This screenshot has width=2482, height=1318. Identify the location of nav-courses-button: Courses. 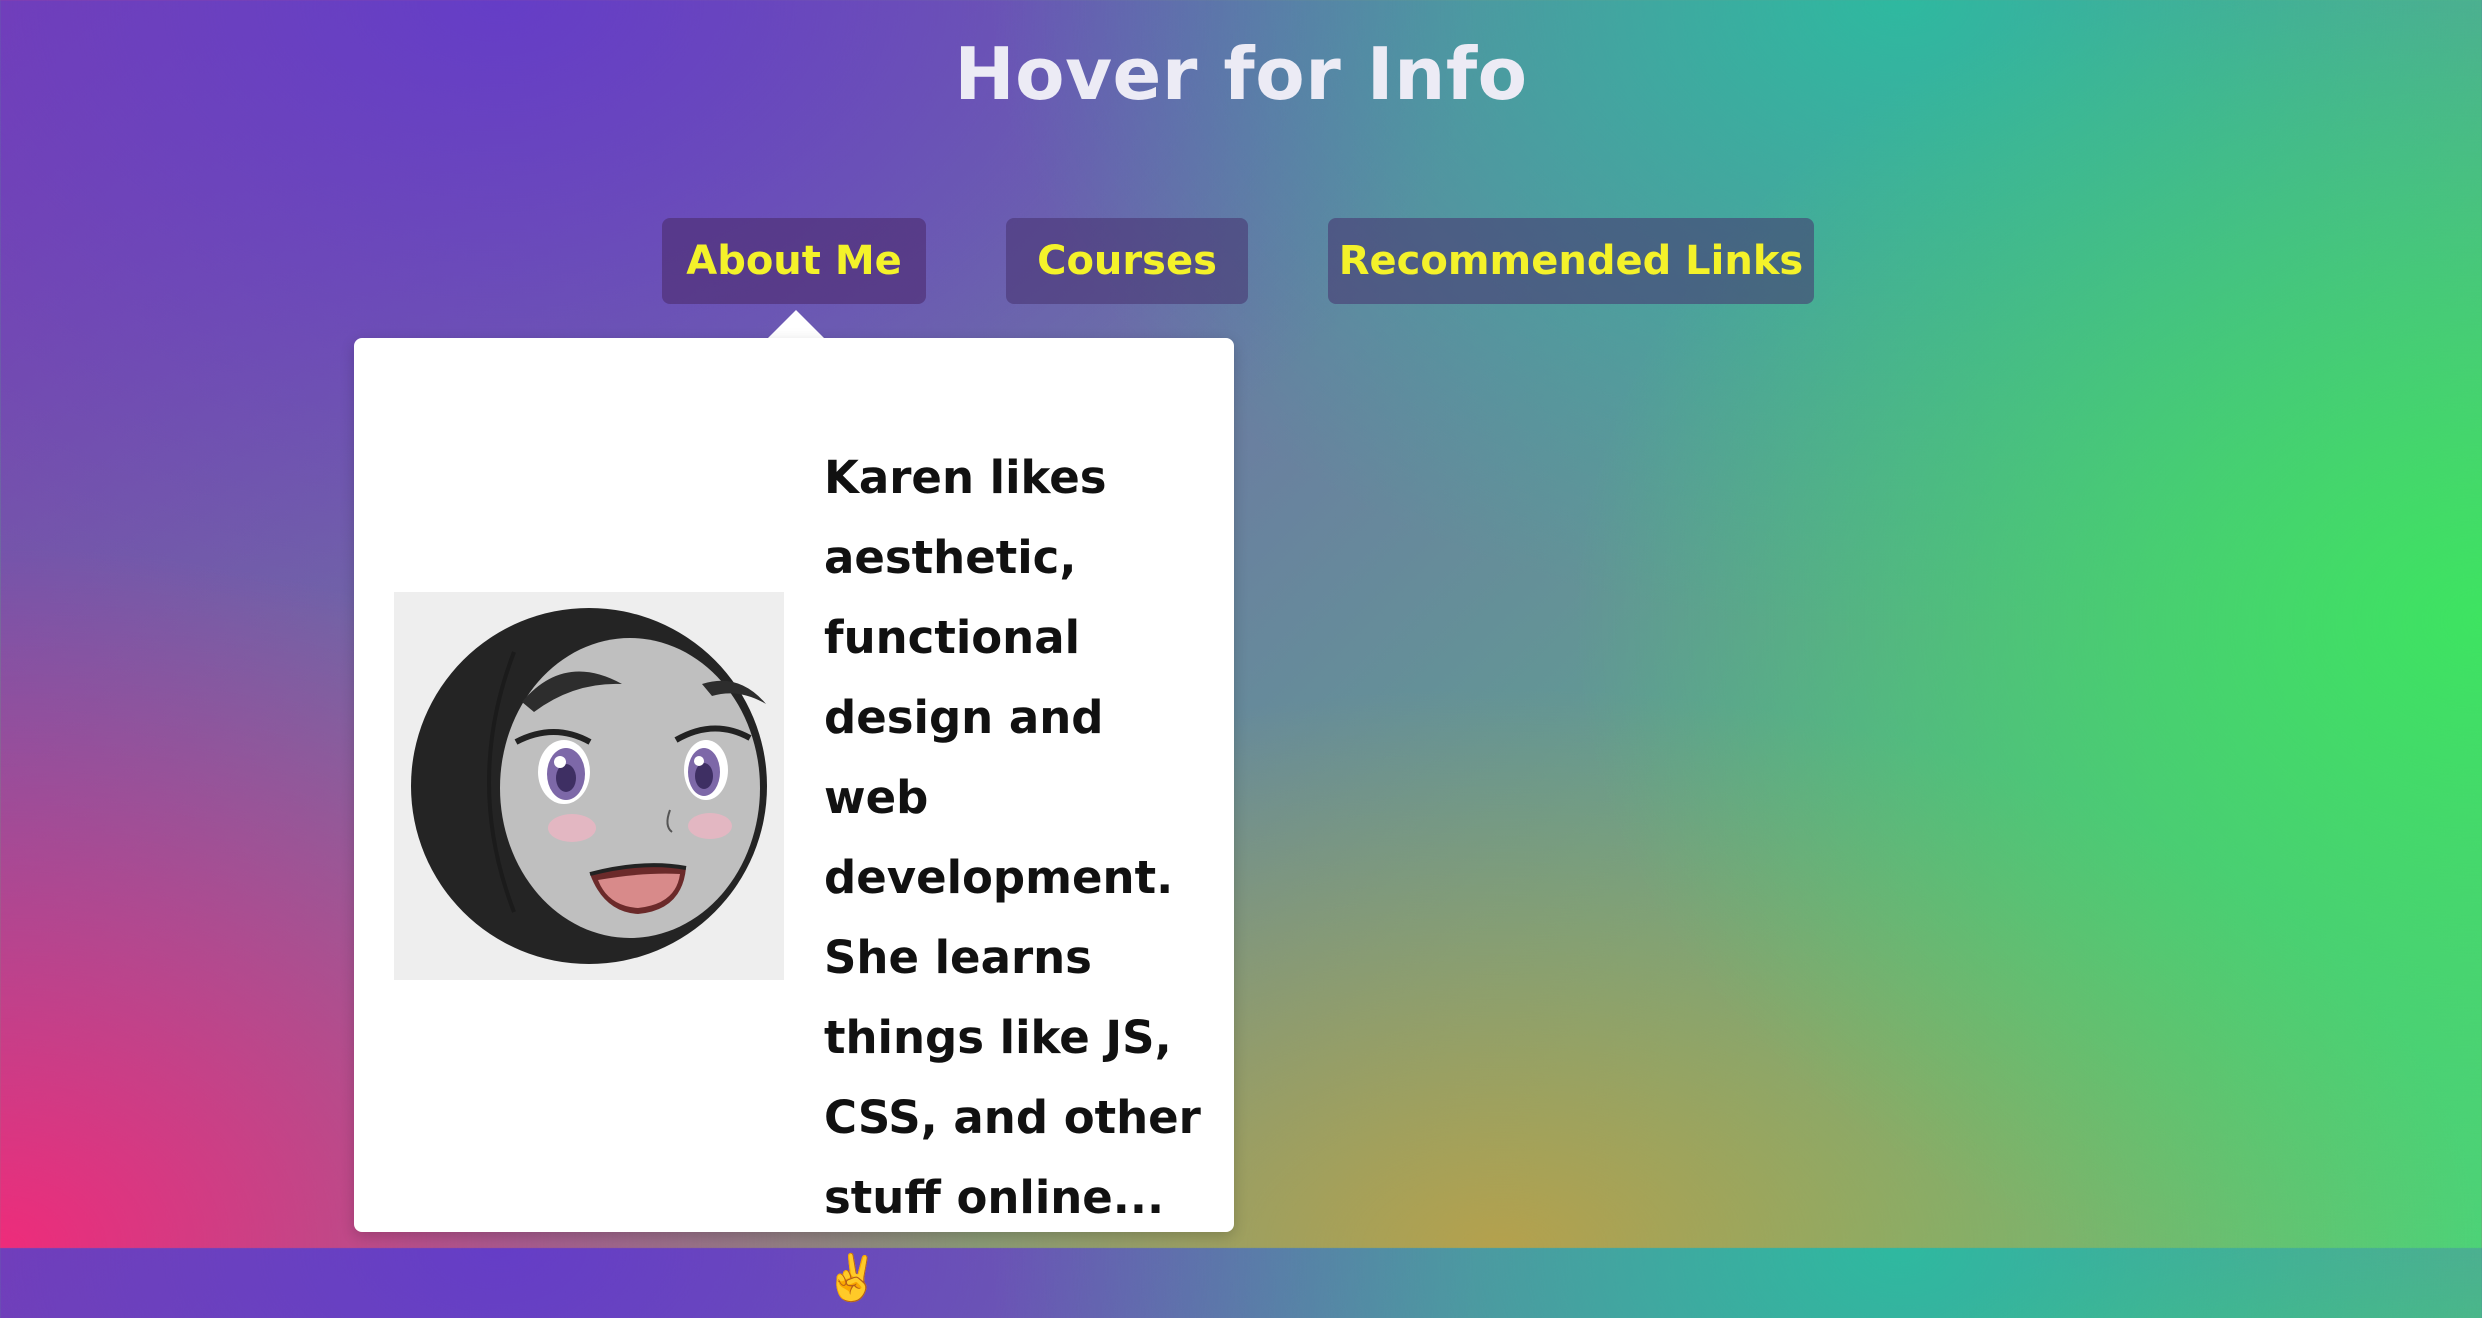
(1127, 261).